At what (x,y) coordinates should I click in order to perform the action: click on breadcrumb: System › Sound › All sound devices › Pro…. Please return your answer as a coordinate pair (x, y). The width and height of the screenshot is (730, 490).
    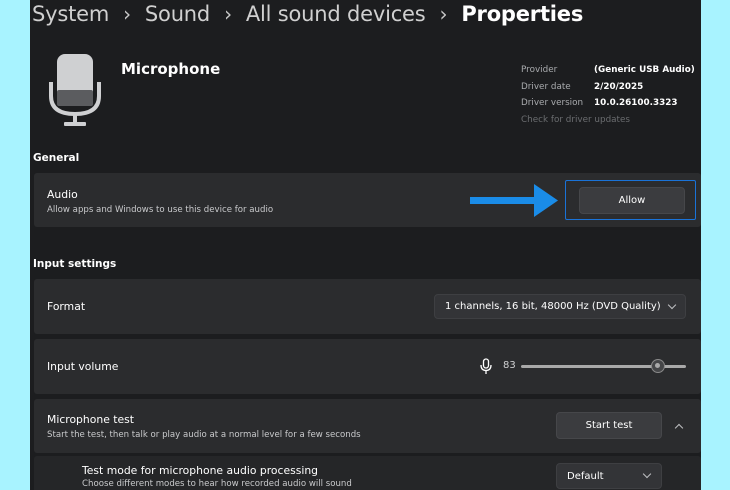
    Looking at the image, I should click on (307, 14).